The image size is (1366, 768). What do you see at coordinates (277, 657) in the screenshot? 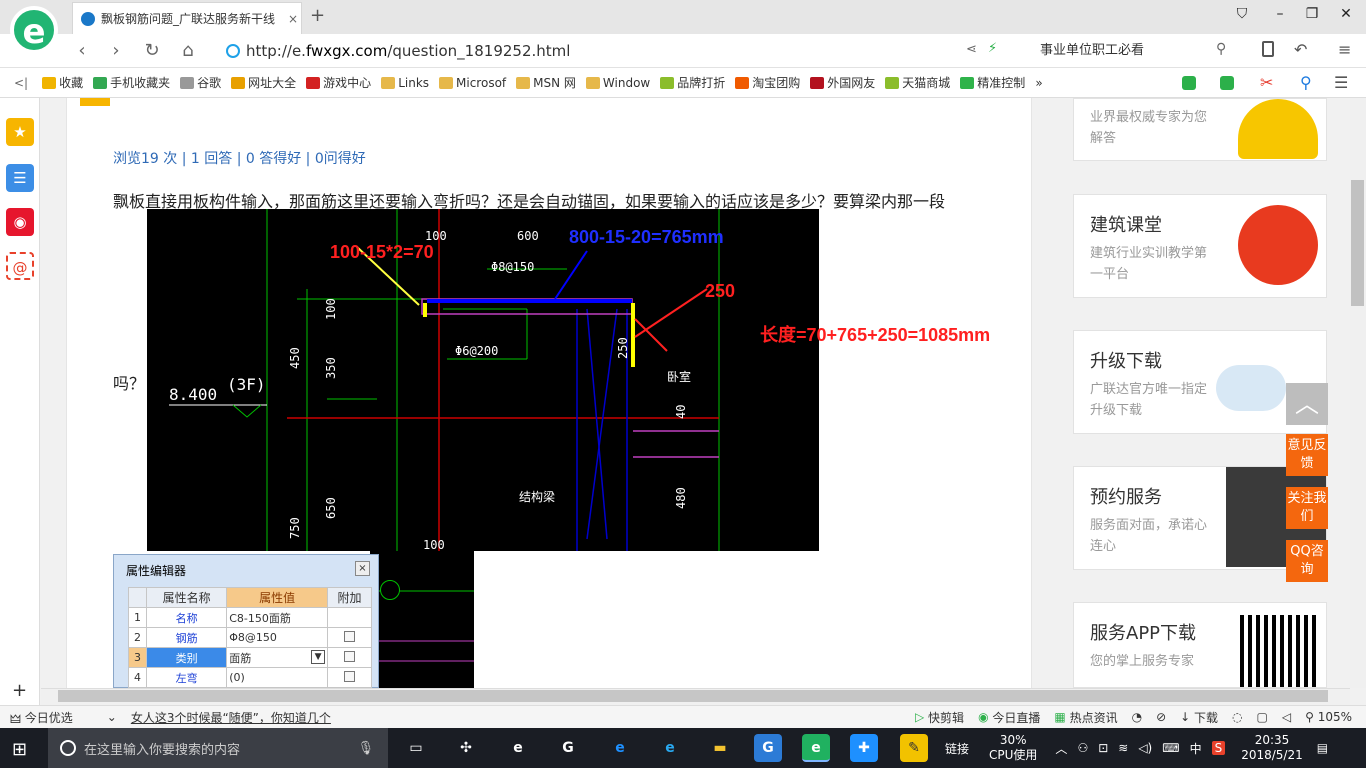
I see `row-value-select: 面筋 ▼` at bounding box center [277, 657].